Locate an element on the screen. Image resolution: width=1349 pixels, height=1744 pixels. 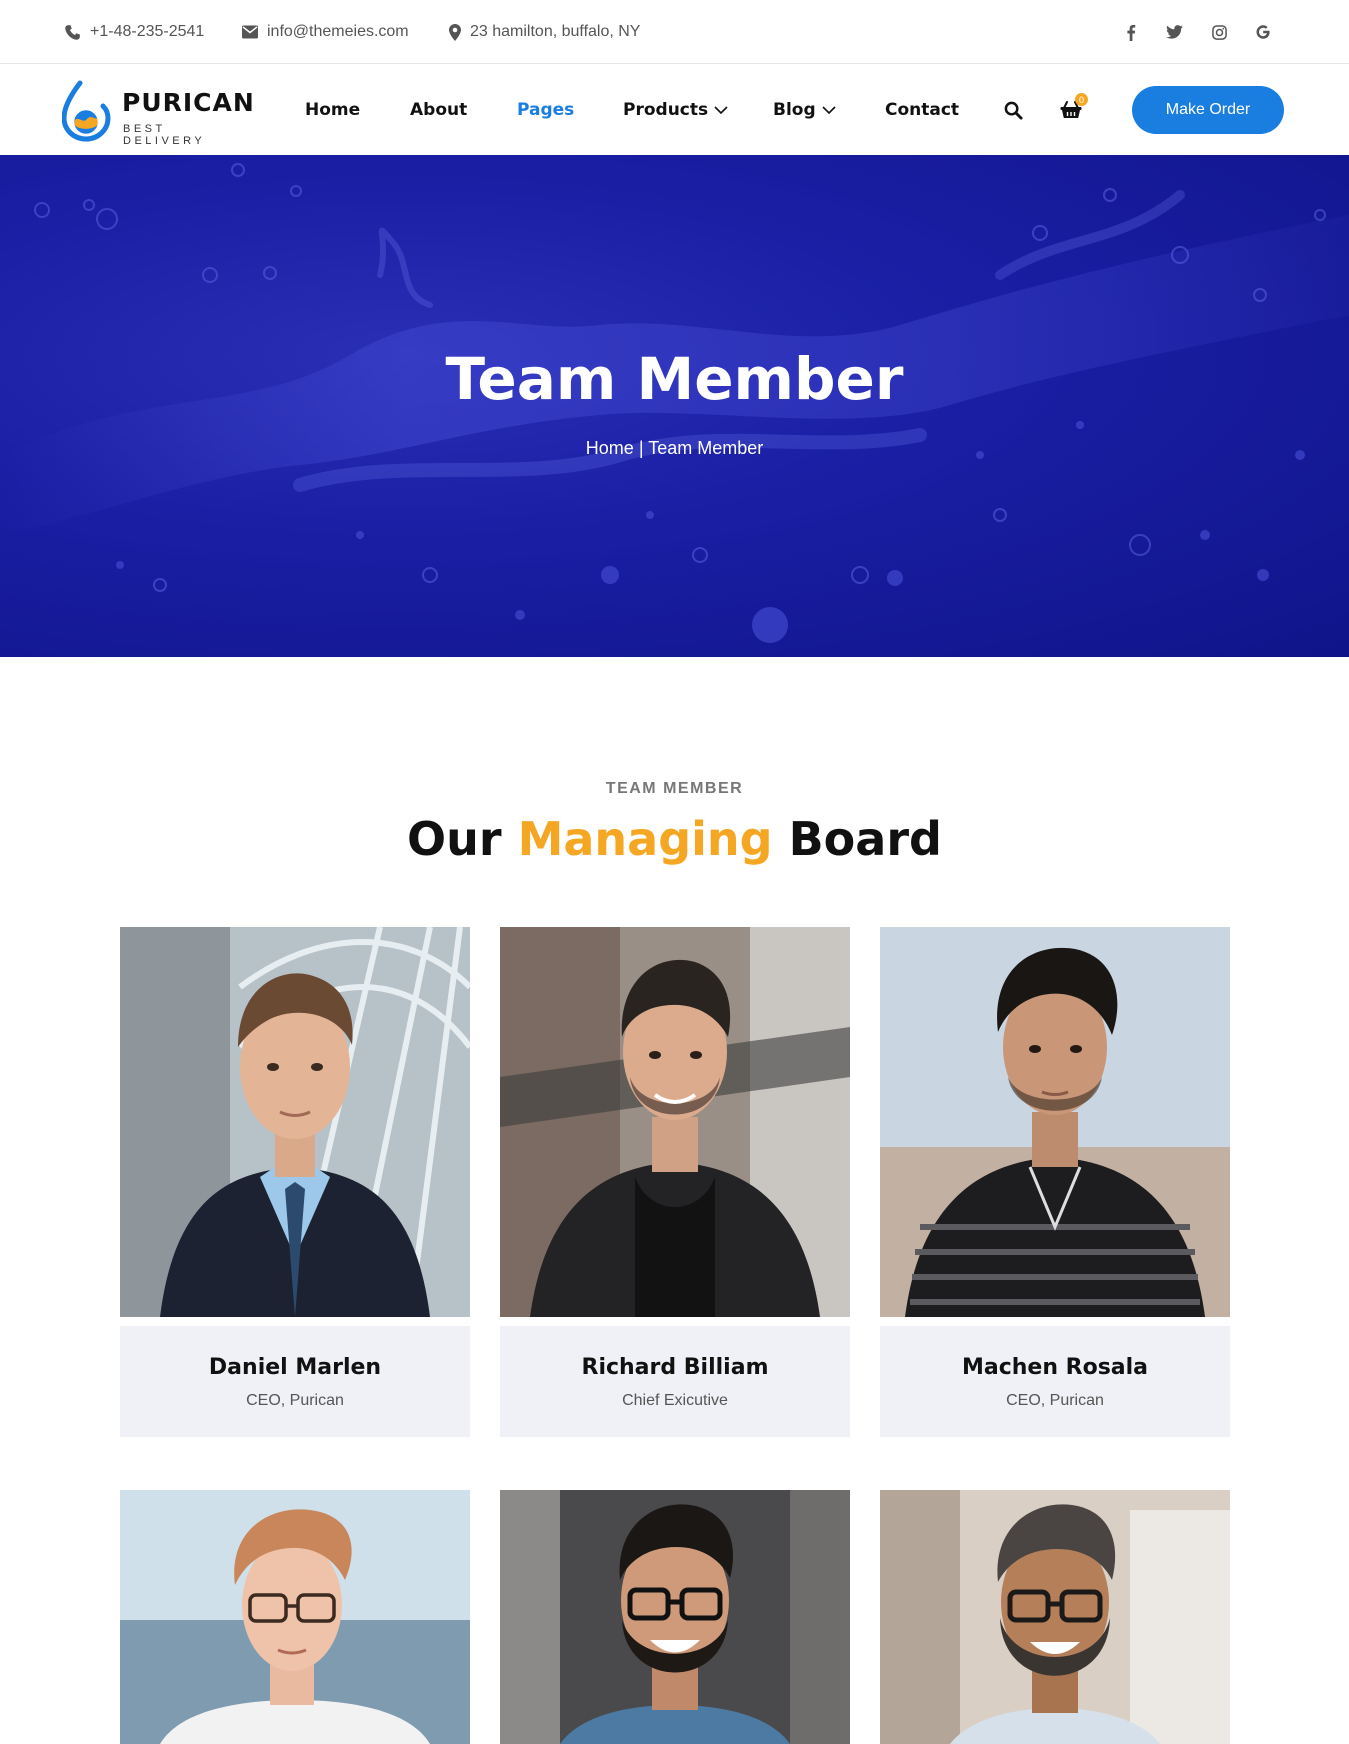
page-title: Team Member is located at coordinates (674, 379).